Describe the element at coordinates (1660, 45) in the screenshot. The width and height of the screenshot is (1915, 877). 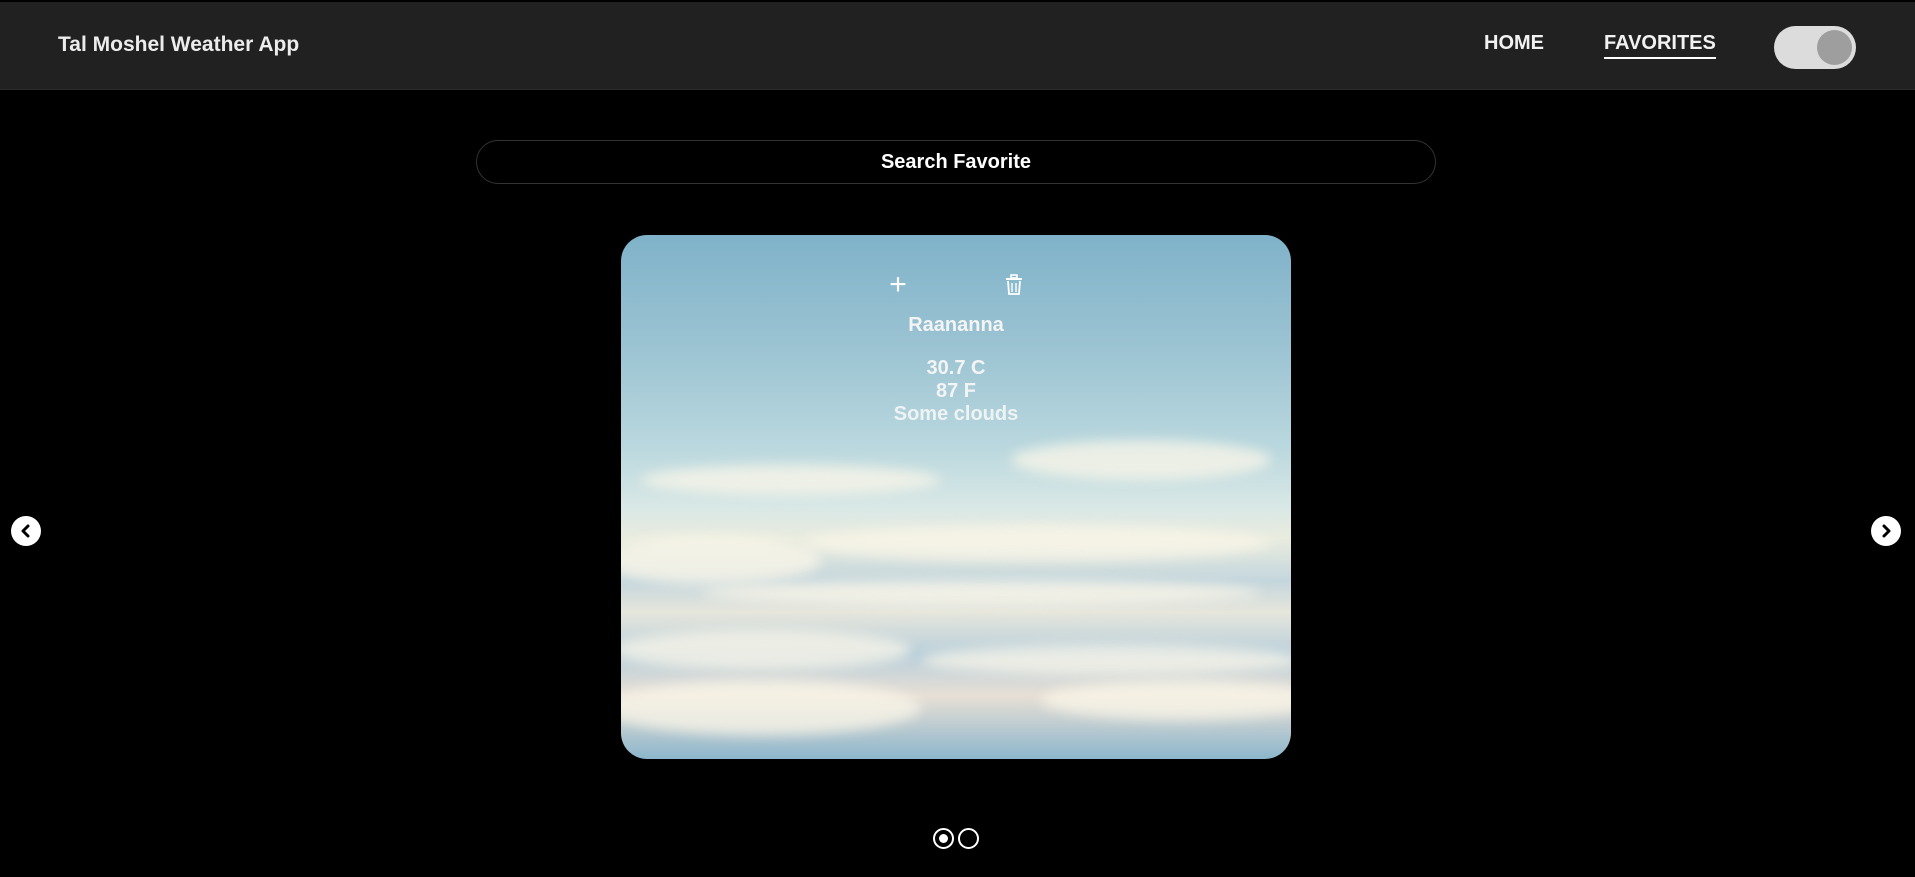
I see `nav-favorites-link: FAVORITES` at that location.